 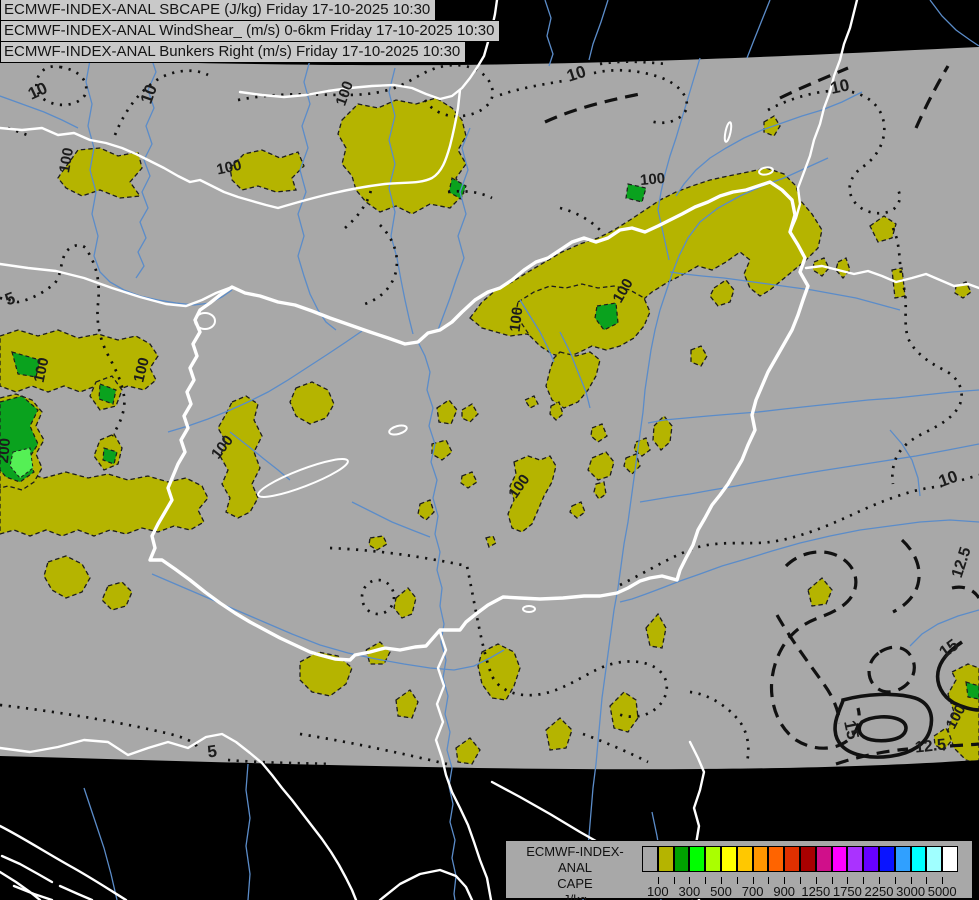 What do you see at coordinates (575, 883) in the screenshot?
I see `legend-subtitle: CAPE` at bounding box center [575, 883].